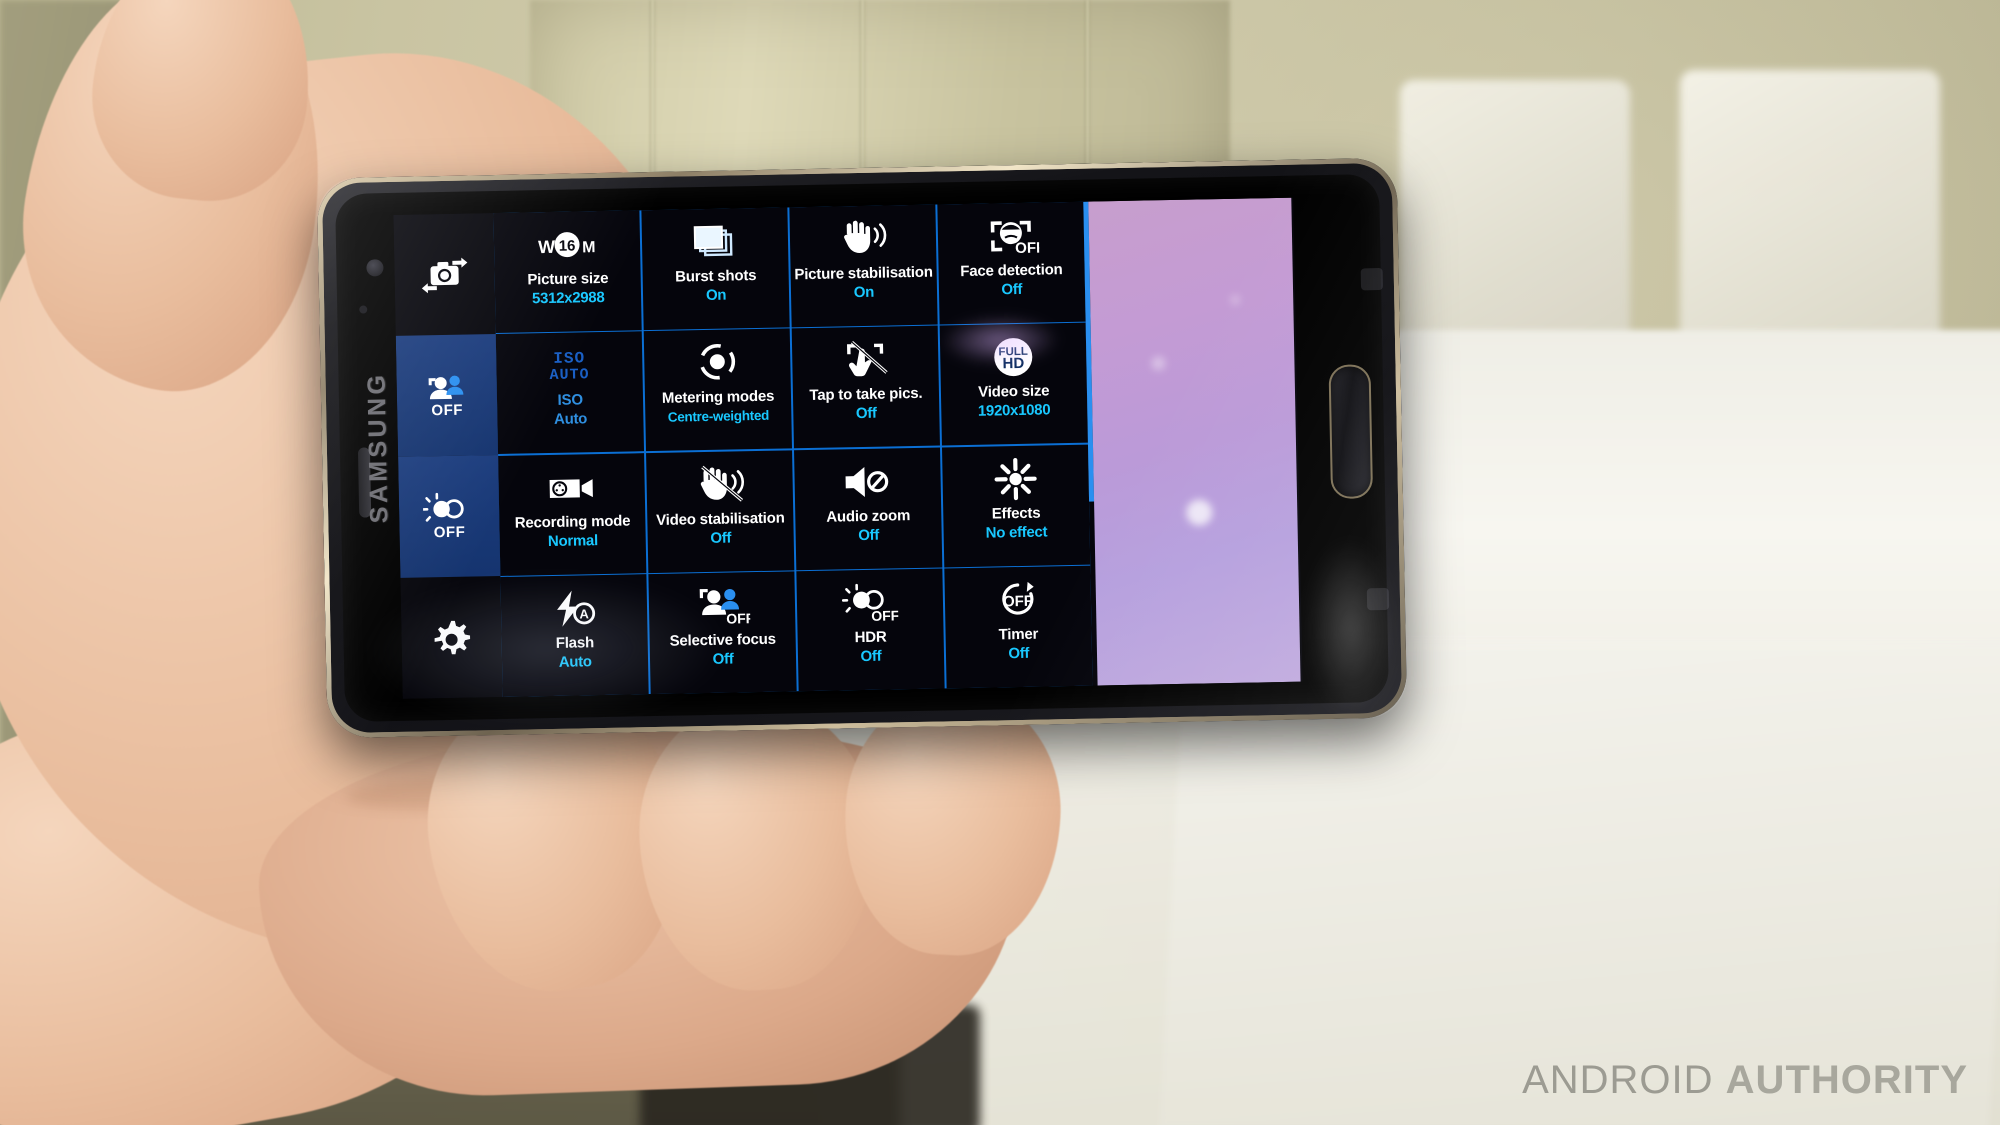  What do you see at coordinates (570, 376) in the screenshot?
I see `svg-text: AUTO` at bounding box center [570, 376].